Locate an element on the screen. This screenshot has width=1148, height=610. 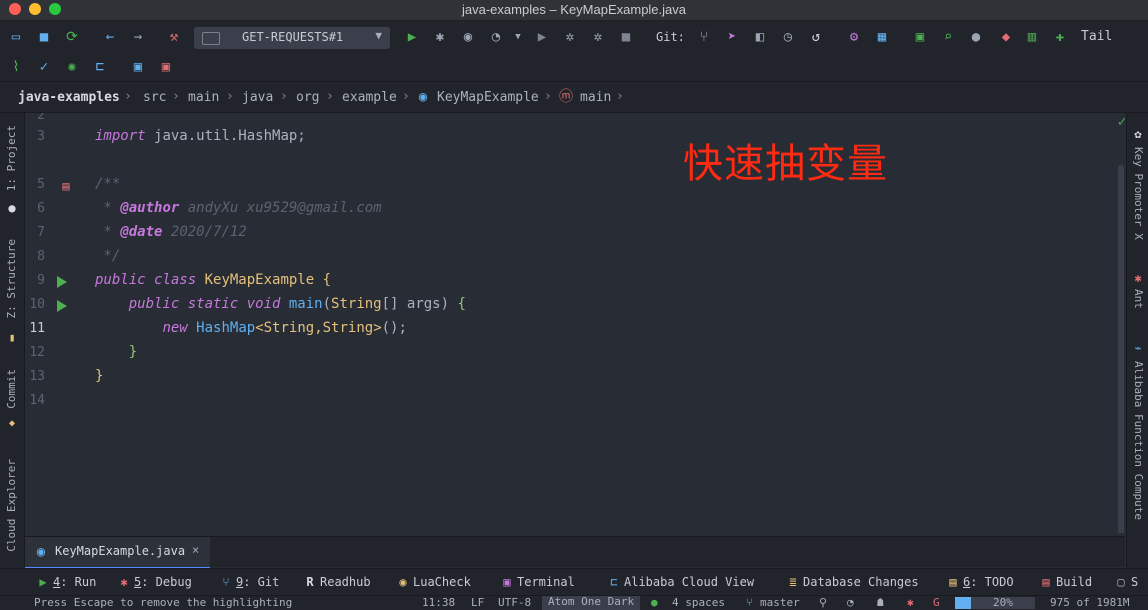
line-separator: LF is located at coordinates (477, 603).